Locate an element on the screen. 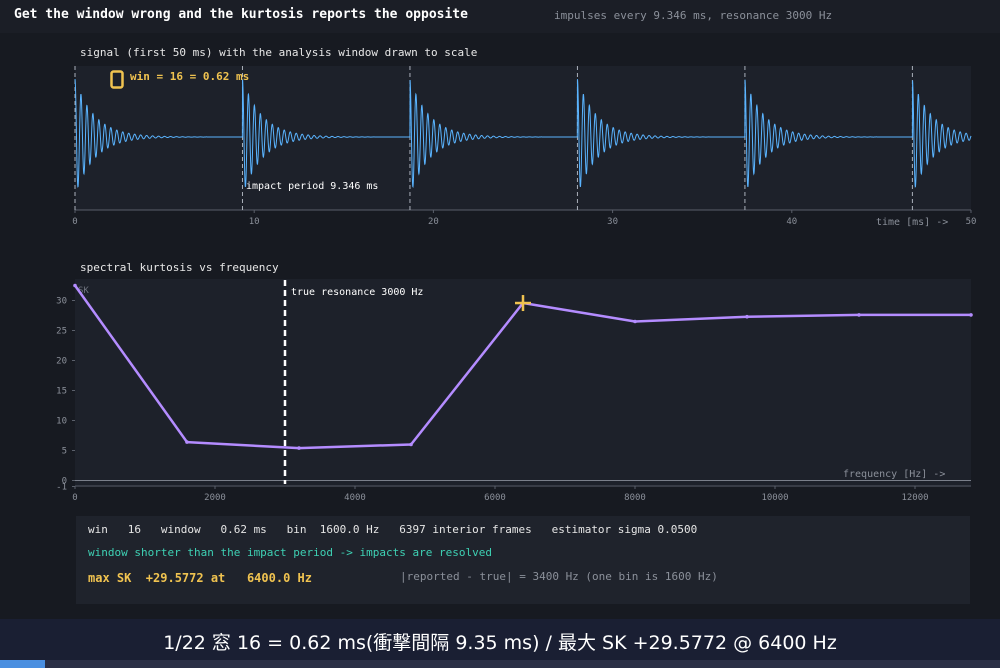 This screenshot has height=668, width=1000. kurtosis-x-tick-label: 2000 is located at coordinates (215, 498).